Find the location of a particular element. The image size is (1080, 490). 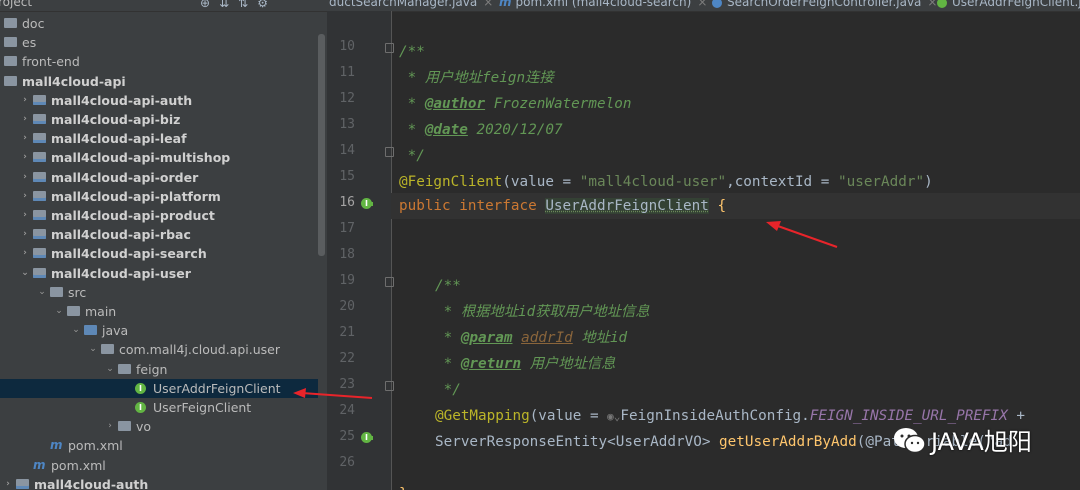

target-icon: ⊕ is located at coordinates (209, 5).